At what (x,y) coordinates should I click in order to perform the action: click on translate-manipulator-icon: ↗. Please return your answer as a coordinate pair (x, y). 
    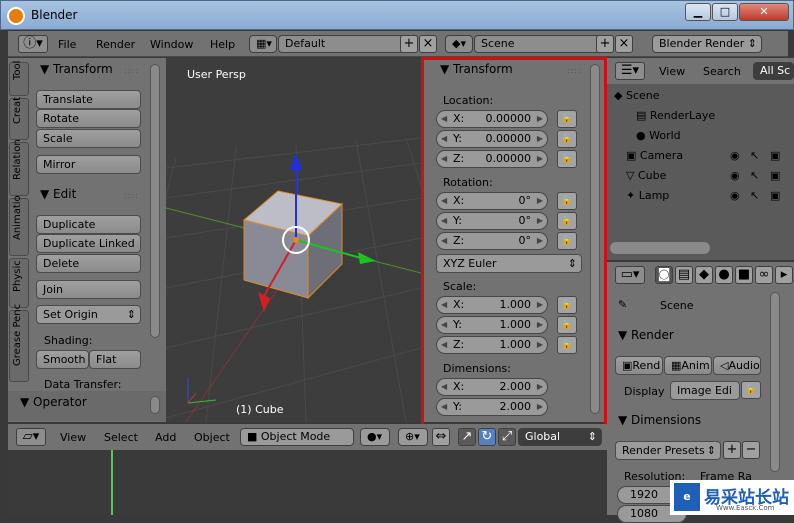
    Looking at the image, I should click on (467, 437).